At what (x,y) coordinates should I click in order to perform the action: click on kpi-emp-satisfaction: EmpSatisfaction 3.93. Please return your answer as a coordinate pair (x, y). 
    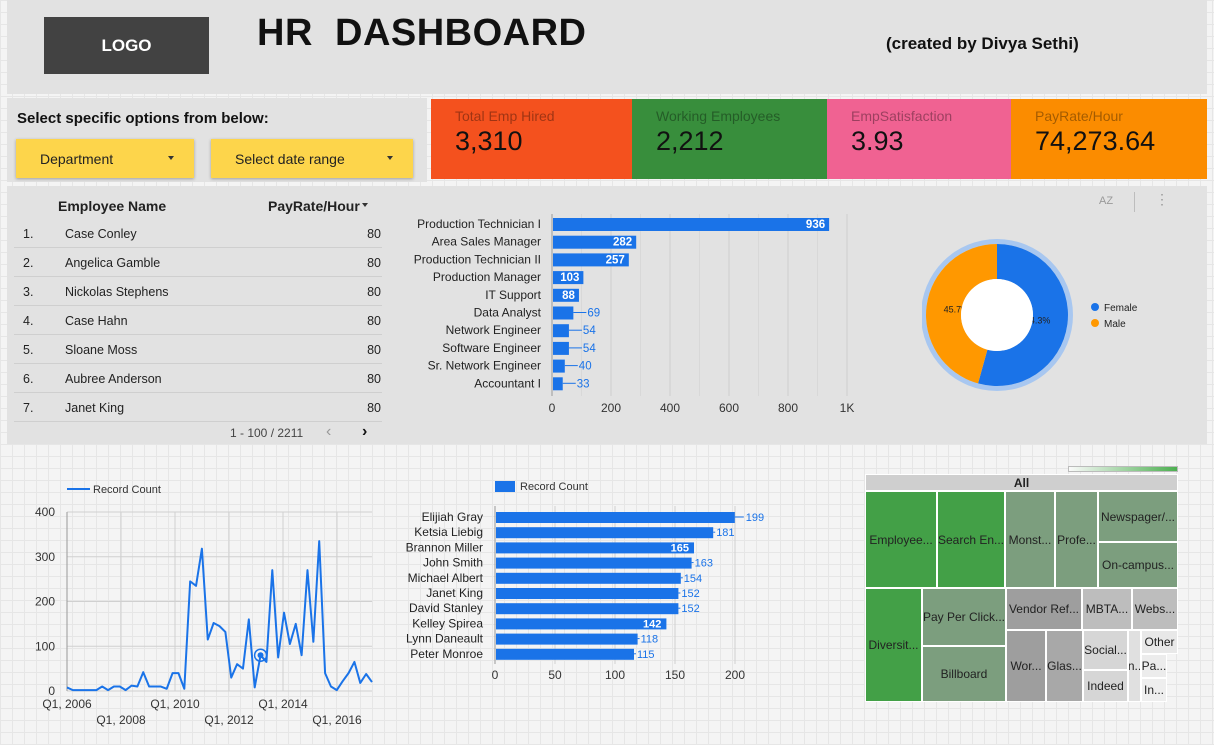
    Looking at the image, I should click on (919, 139).